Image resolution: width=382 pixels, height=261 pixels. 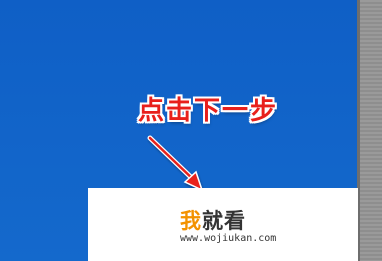 I want to click on watermark-logo-accent: 我, so click(x=191, y=221).